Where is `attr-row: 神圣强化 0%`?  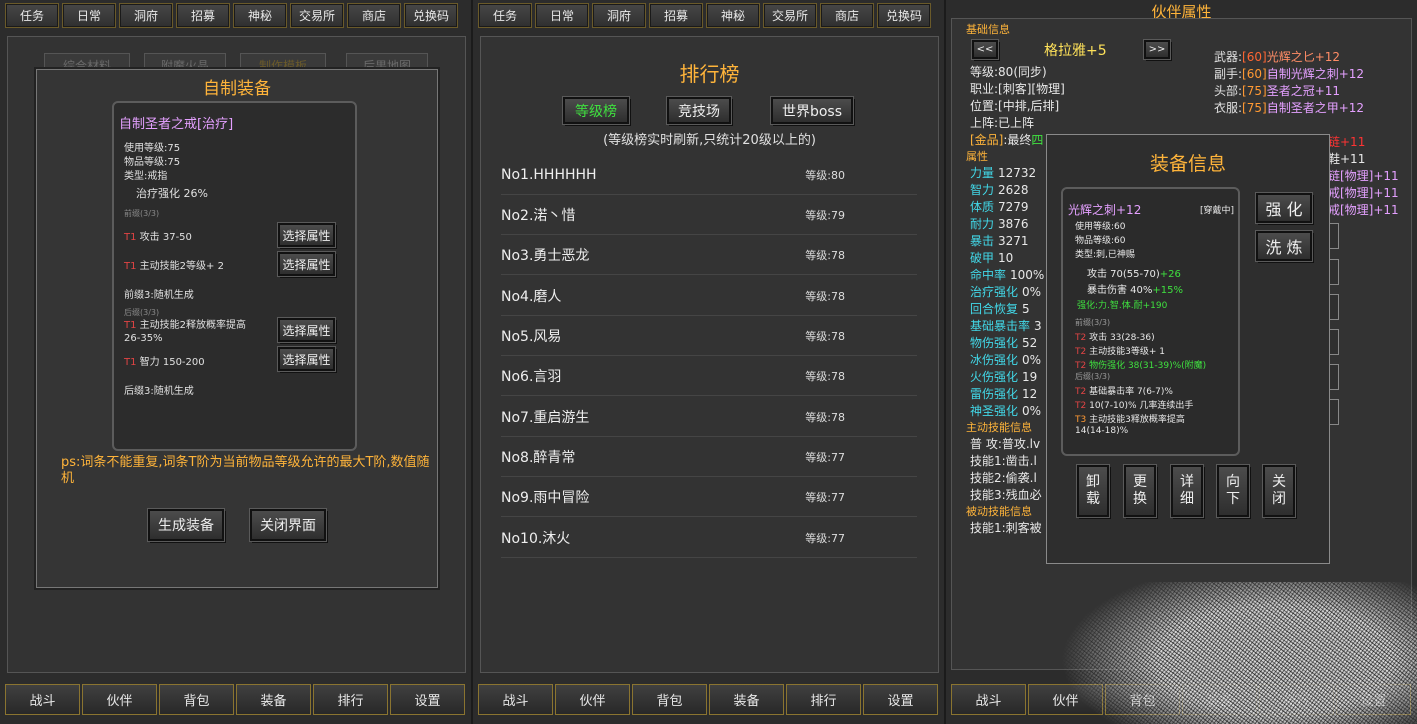 attr-row: 神圣强化 0% is located at coordinates (1005, 410).